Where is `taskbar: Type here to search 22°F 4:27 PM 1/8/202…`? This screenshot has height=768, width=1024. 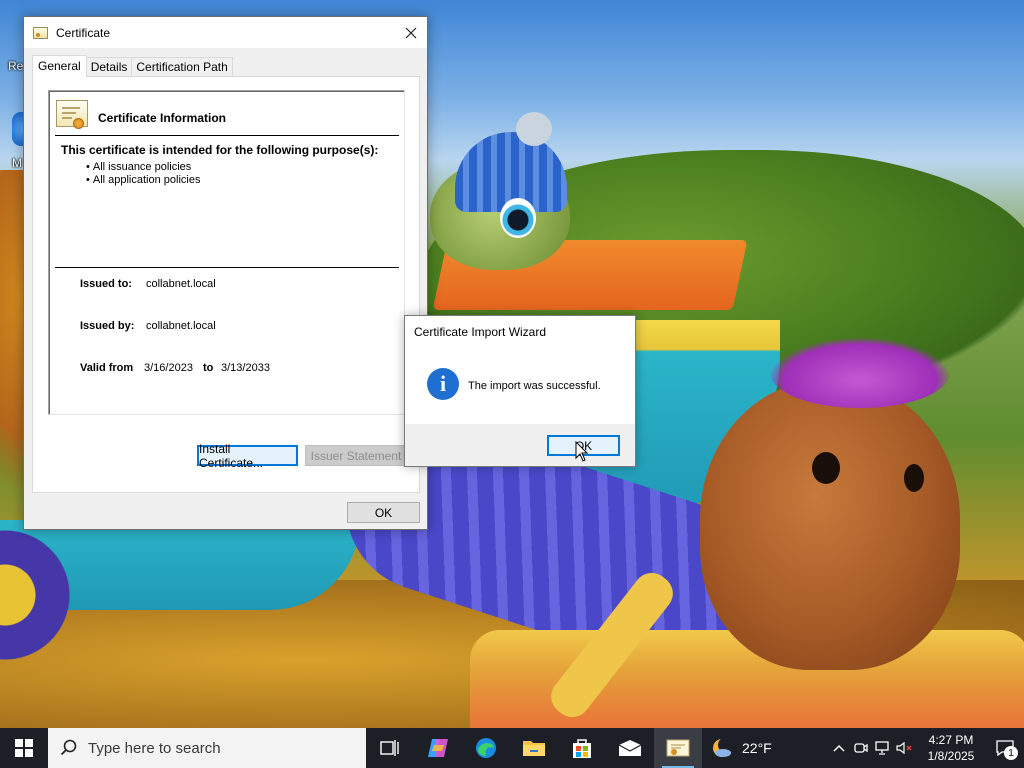
taskbar: Type here to search 22°F 4:27 PM 1/8/202… is located at coordinates (512, 748).